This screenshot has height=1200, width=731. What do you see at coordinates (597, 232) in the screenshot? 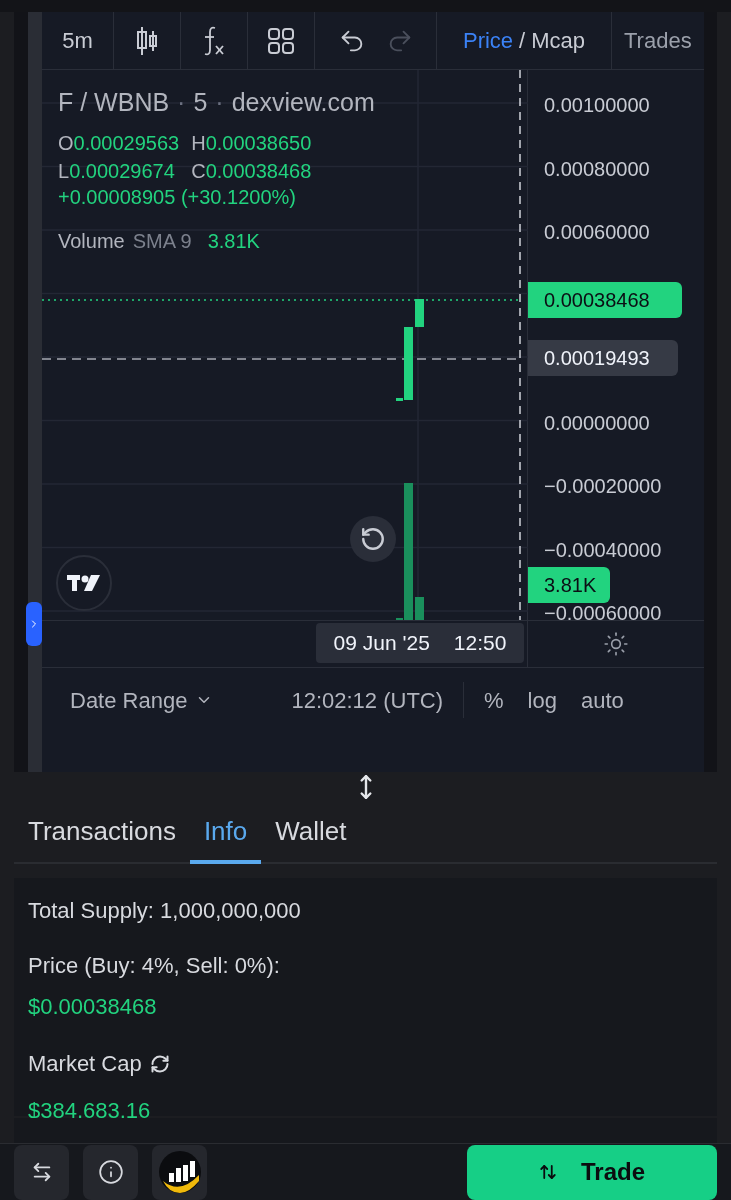
I see `price-axis-label: 0.00060000` at bounding box center [597, 232].